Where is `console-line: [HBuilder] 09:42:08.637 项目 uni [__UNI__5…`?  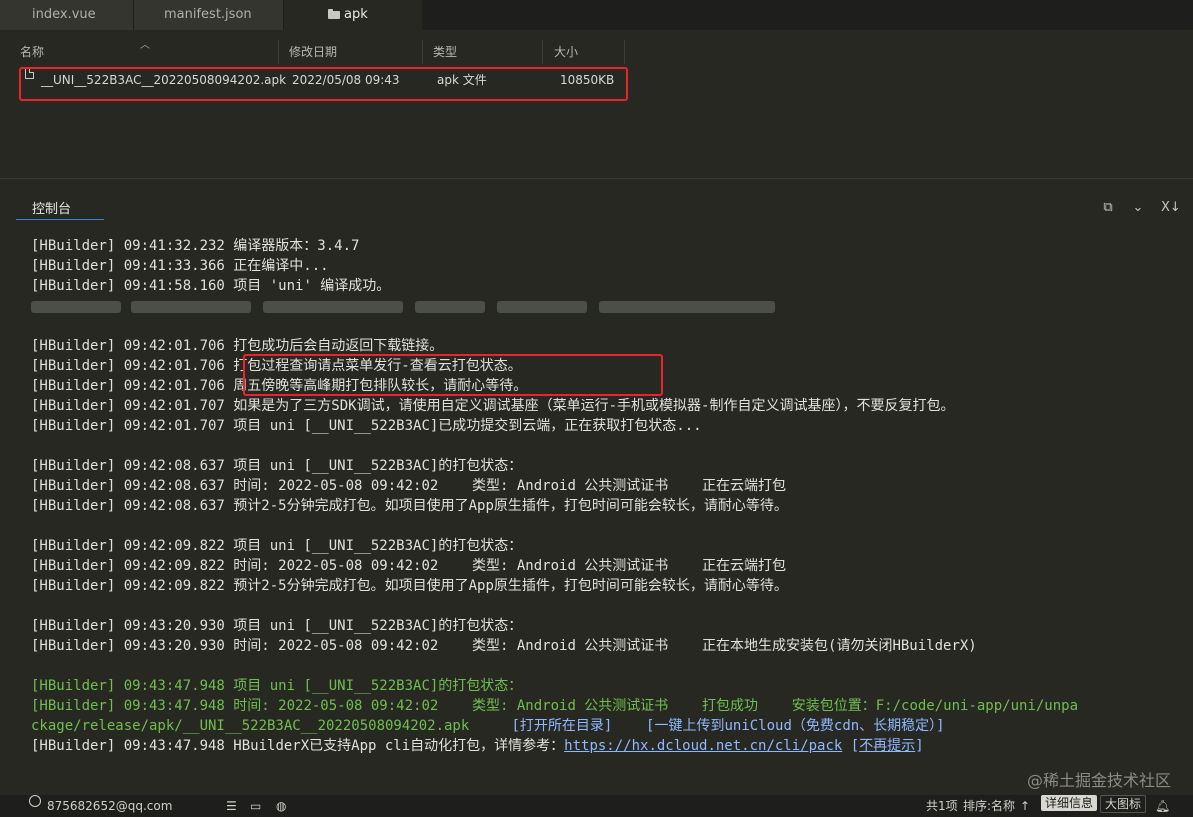
console-line: [HBuilder] 09:42:08.637 项目 uni [__UNI__5… is located at coordinates (277, 466).